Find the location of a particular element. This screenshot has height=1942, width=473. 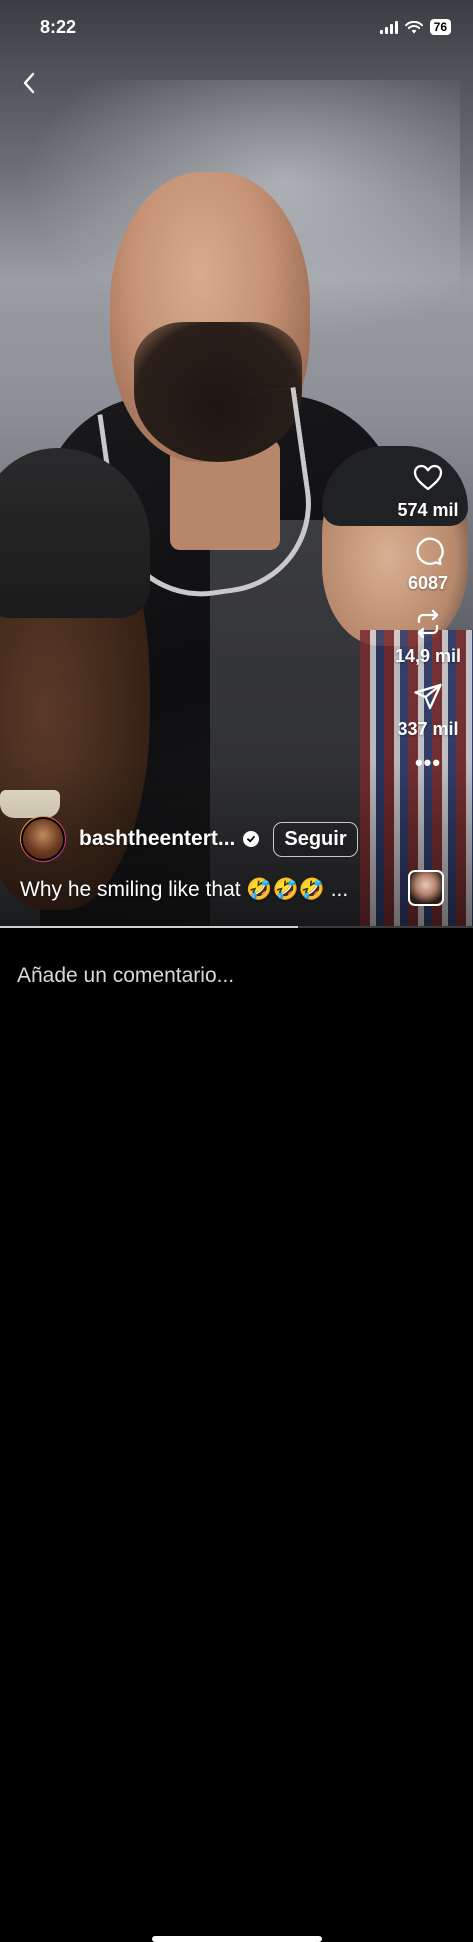

back-icon is located at coordinates (29, 83).